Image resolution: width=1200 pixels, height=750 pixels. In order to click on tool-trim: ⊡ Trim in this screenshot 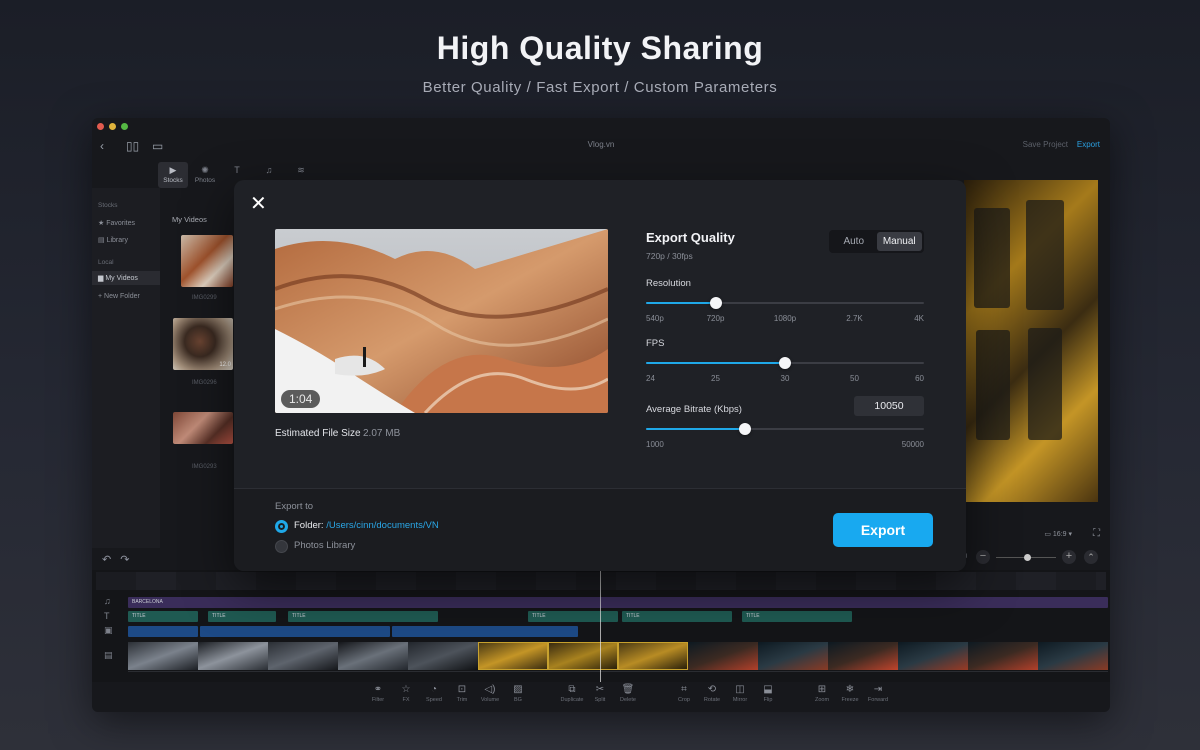, I will do `click(462, 693)`.